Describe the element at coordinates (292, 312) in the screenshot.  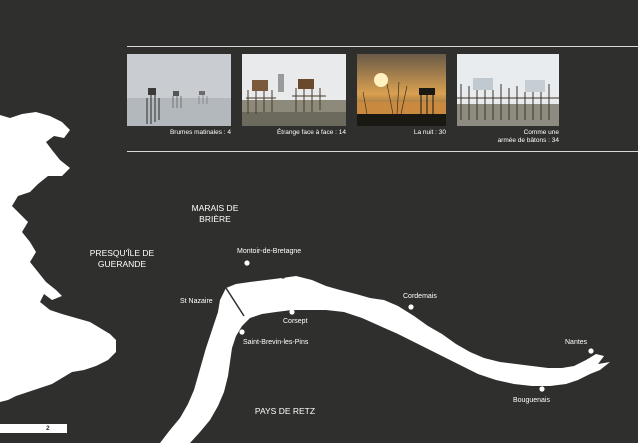
I see `corsept-dot` at that location.